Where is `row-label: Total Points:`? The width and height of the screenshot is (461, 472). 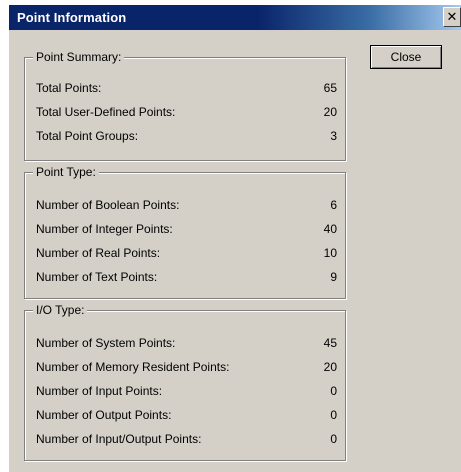
row-label: Total Points: is located at coordinates (69, 88).